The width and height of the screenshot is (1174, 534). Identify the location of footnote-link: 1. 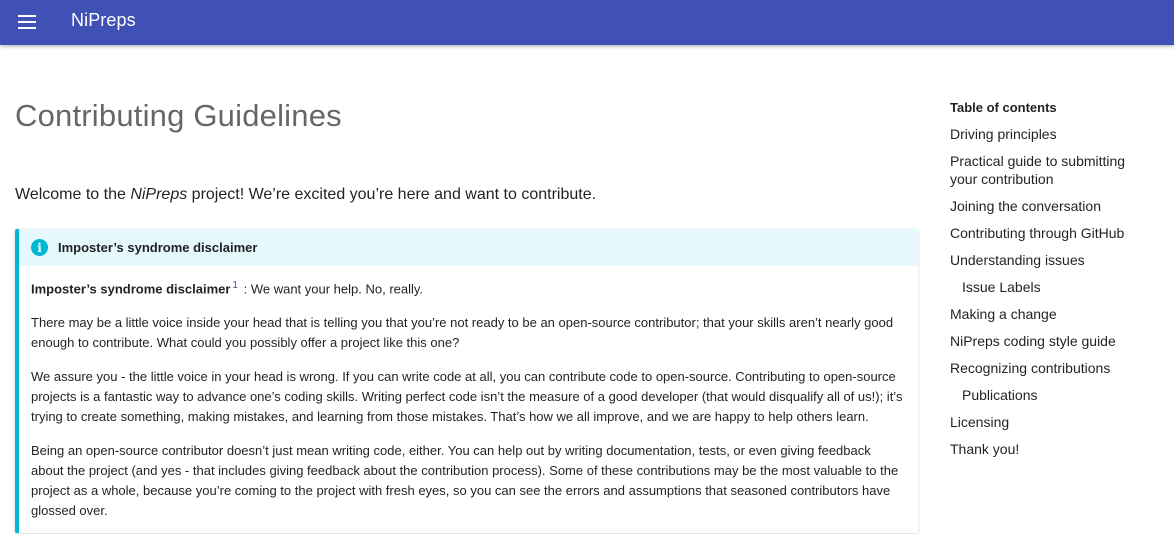
(235, 285).